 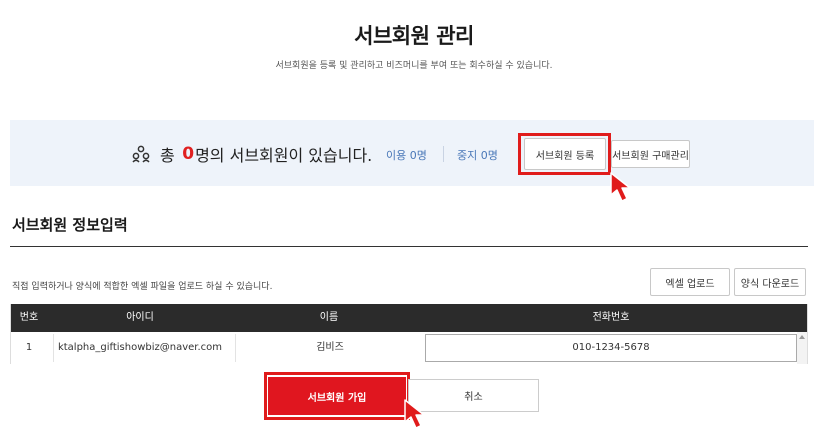 I want to click on helper-text: 직접 입력하거나 양식에 적합한 엑셀 파일을 업로드 하실 수 있습니다., so click(x=142, y=287).